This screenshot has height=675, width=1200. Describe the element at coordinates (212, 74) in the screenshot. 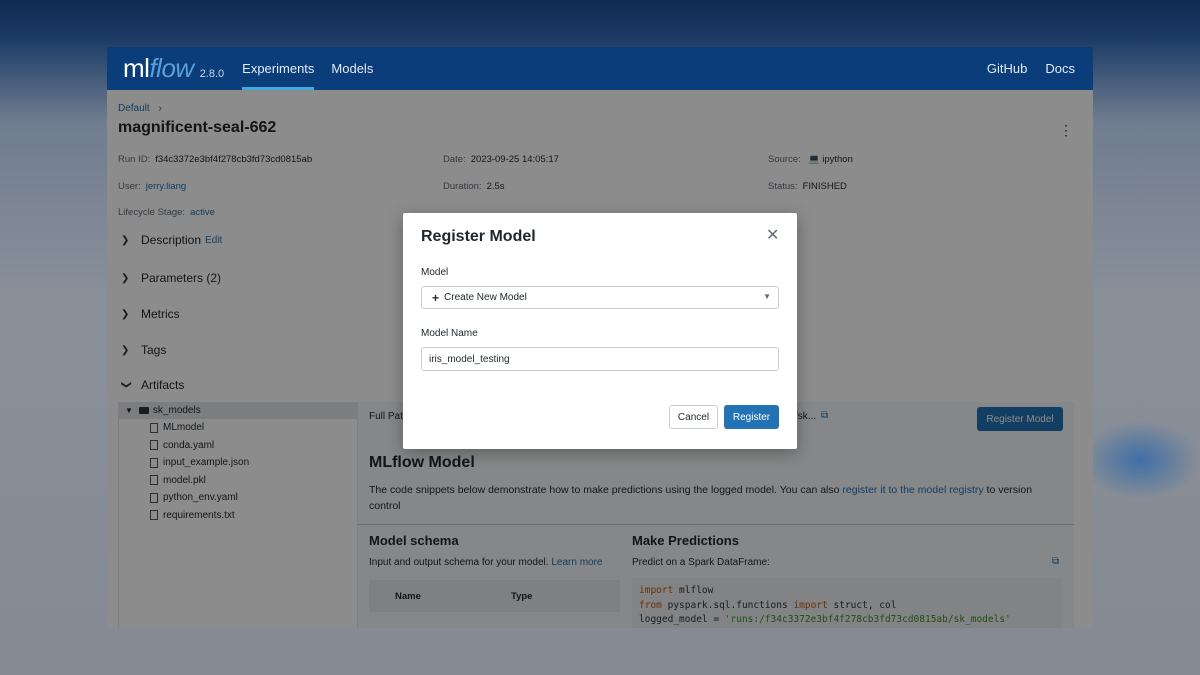

I see `version-label: 2.8.0` at that location.